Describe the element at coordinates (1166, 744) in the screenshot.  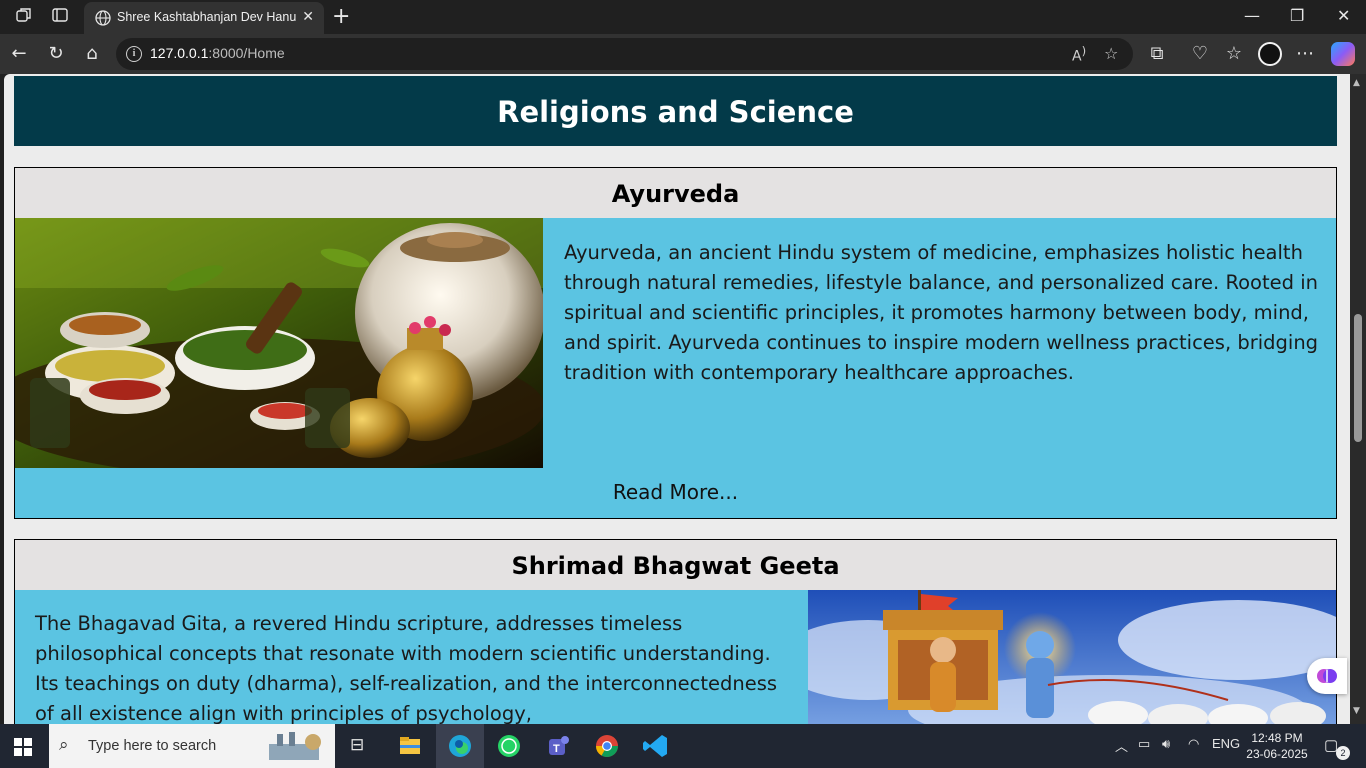
I see `volume-icon: 🔊︎` at that location.